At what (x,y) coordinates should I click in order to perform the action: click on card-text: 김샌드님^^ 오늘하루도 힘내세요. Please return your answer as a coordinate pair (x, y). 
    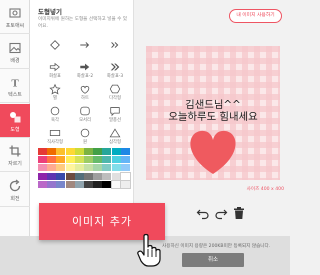
    Looking at the image, I should click on (213, 111).